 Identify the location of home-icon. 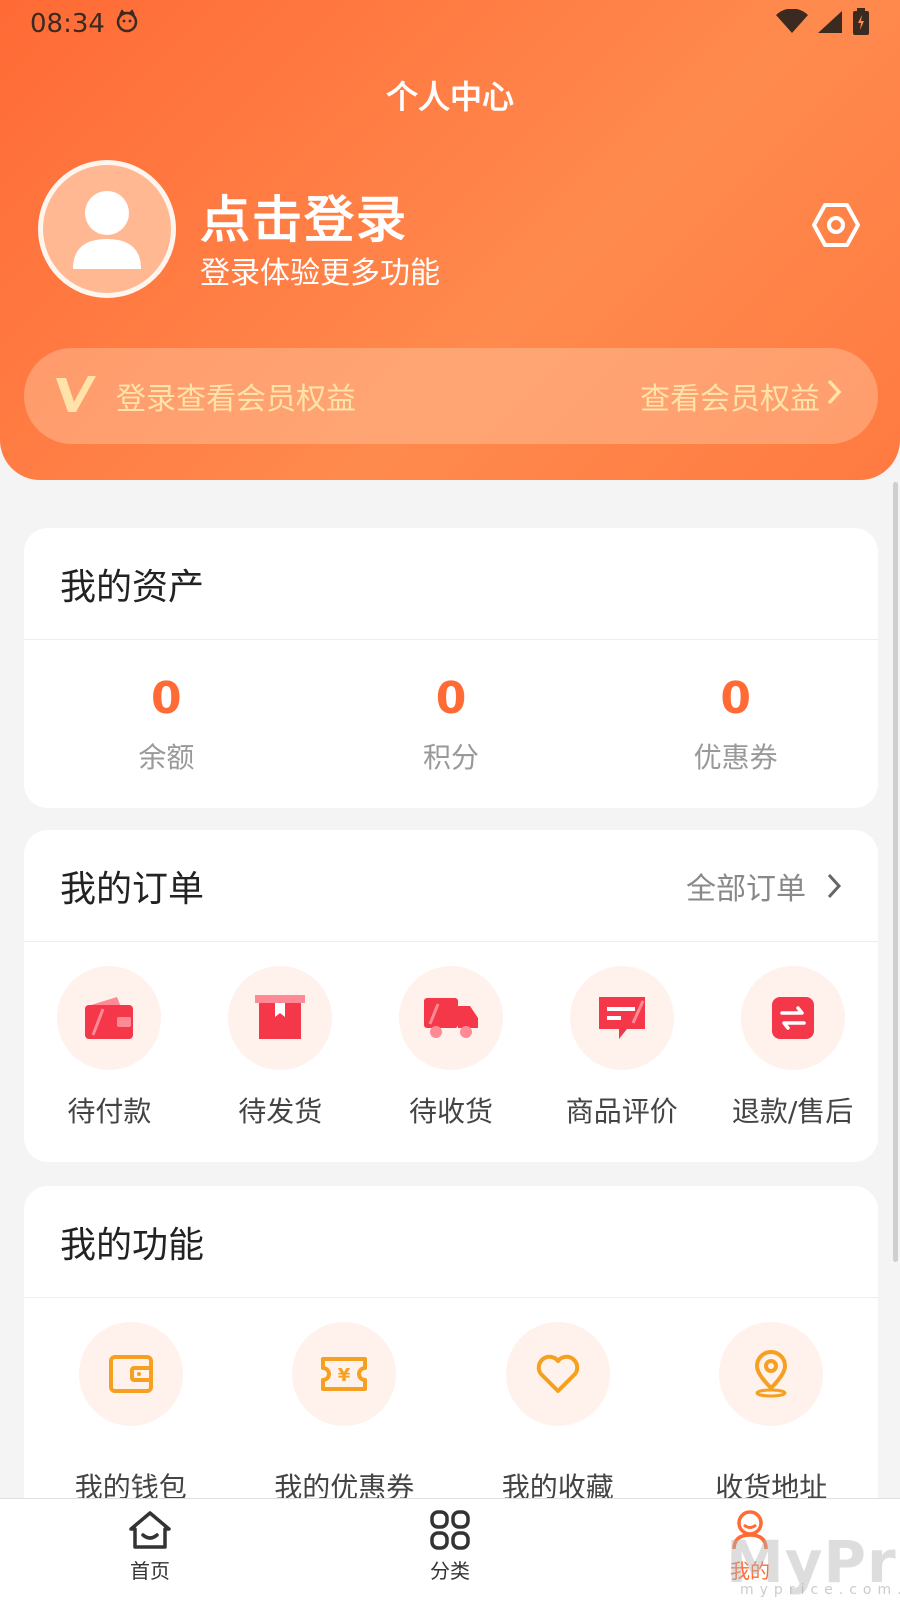
(150, 1530).